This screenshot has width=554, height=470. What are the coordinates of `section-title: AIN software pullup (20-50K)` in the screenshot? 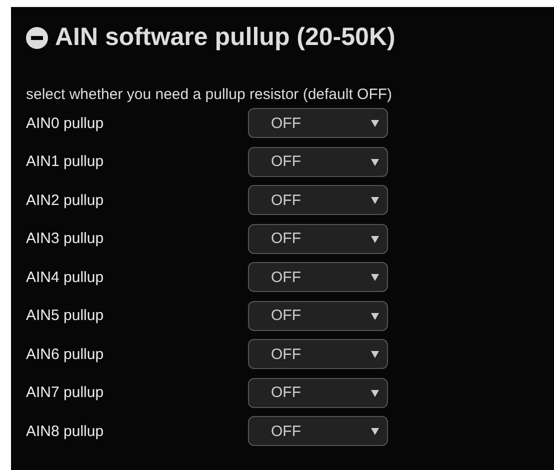 It's located at (225, 37).